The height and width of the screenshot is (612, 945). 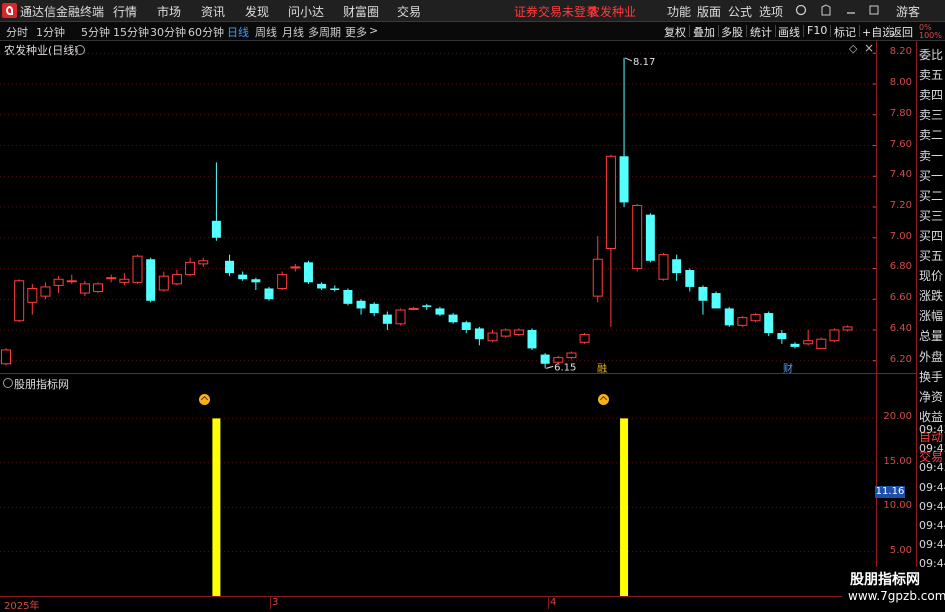 What do you see at coordinates (874, 10) in the screenshot?
I see `restore-icon` at bounding box center [874, 10].